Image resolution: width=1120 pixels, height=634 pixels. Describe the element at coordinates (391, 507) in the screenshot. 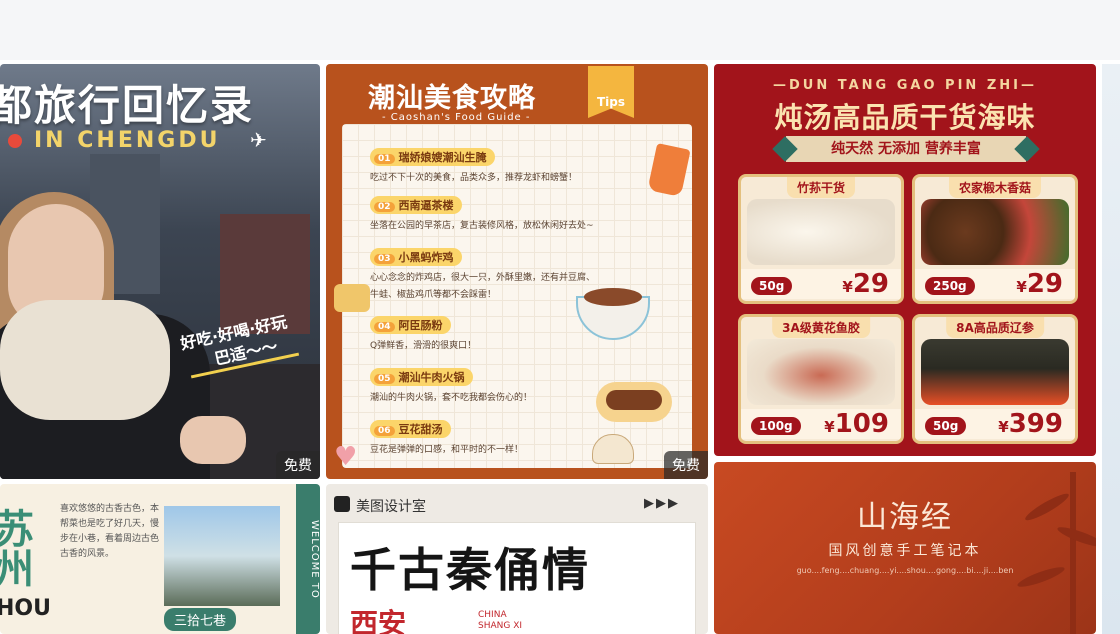

I see `brand-name: 美图设计室` at that location.